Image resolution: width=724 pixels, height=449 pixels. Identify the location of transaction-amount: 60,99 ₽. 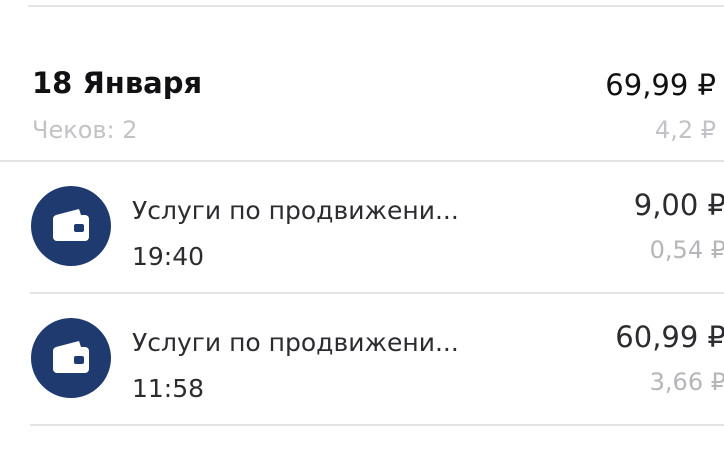
(669, 337).